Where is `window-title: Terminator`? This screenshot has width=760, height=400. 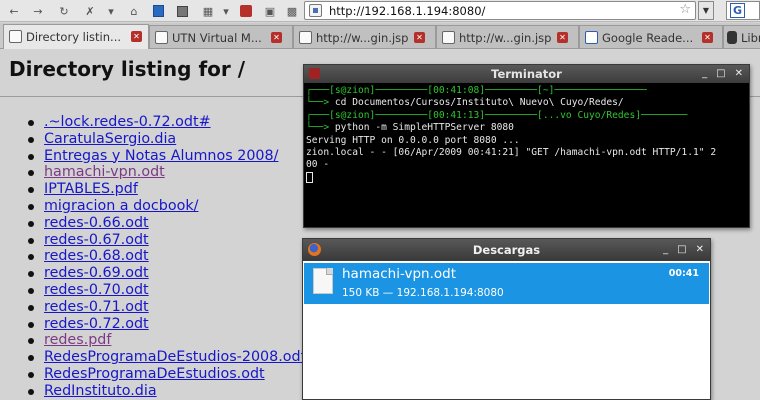
window-title: Terminator is located at coordinates (526, 74).